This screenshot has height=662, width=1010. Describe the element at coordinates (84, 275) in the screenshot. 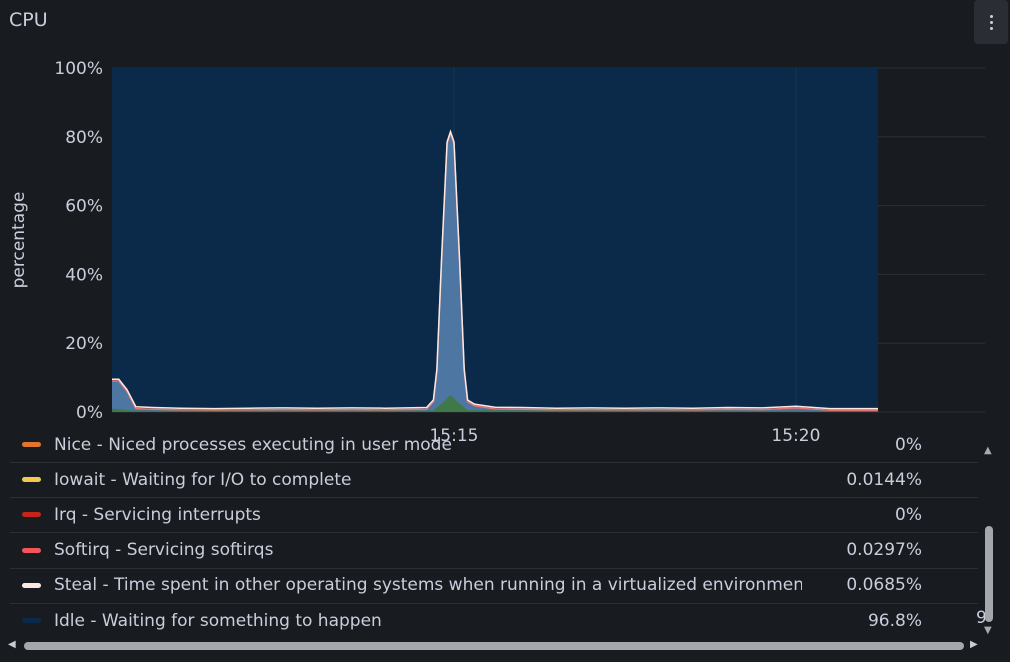

I see `y-tick-label: 40%` at that location.